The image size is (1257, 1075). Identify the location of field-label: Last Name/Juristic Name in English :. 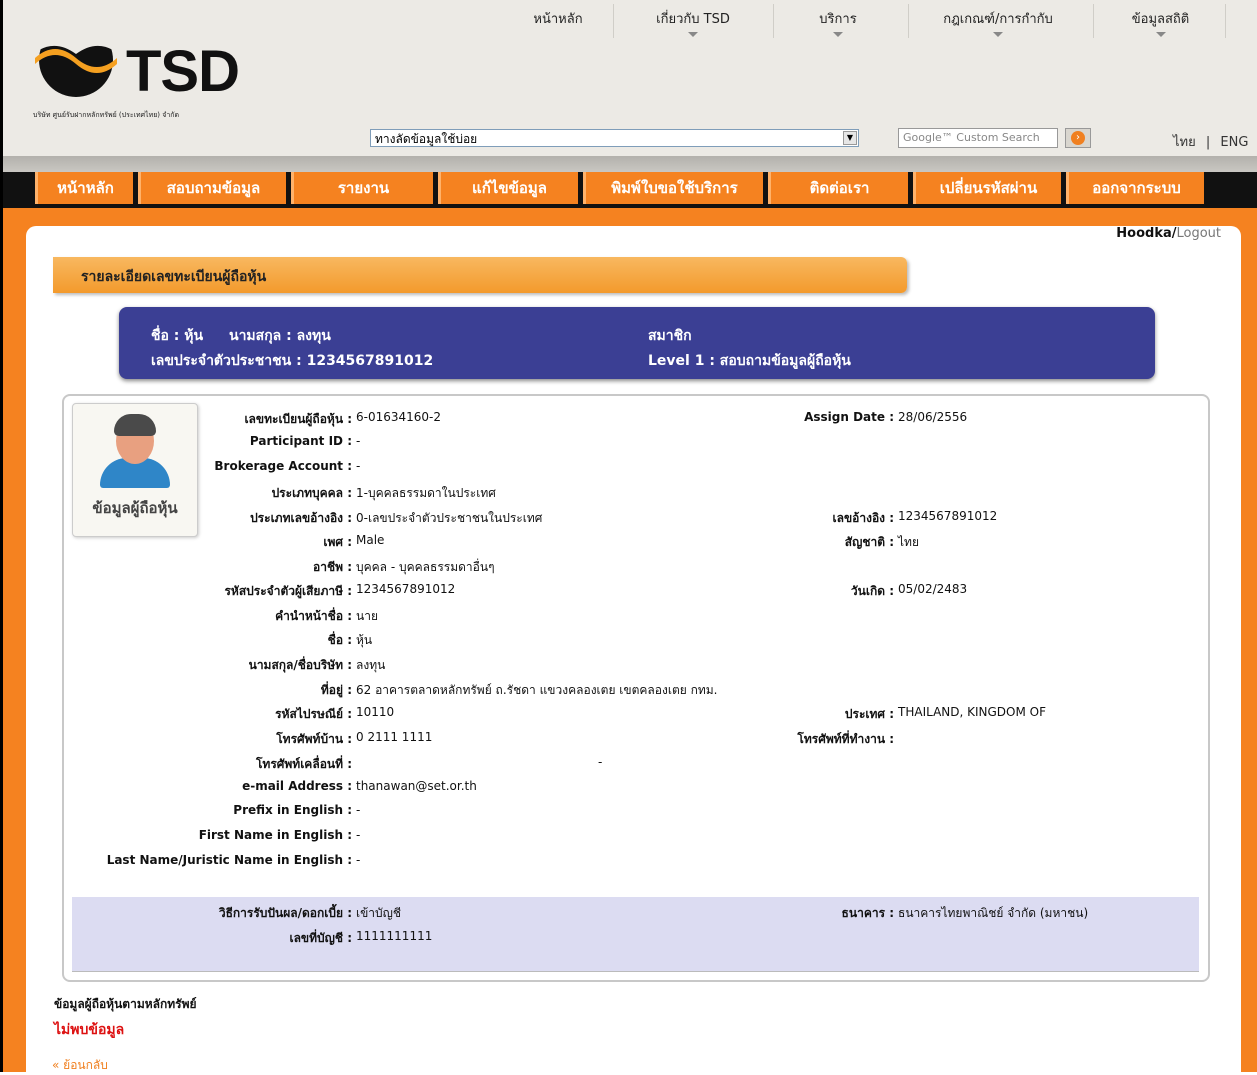
(229, 860).